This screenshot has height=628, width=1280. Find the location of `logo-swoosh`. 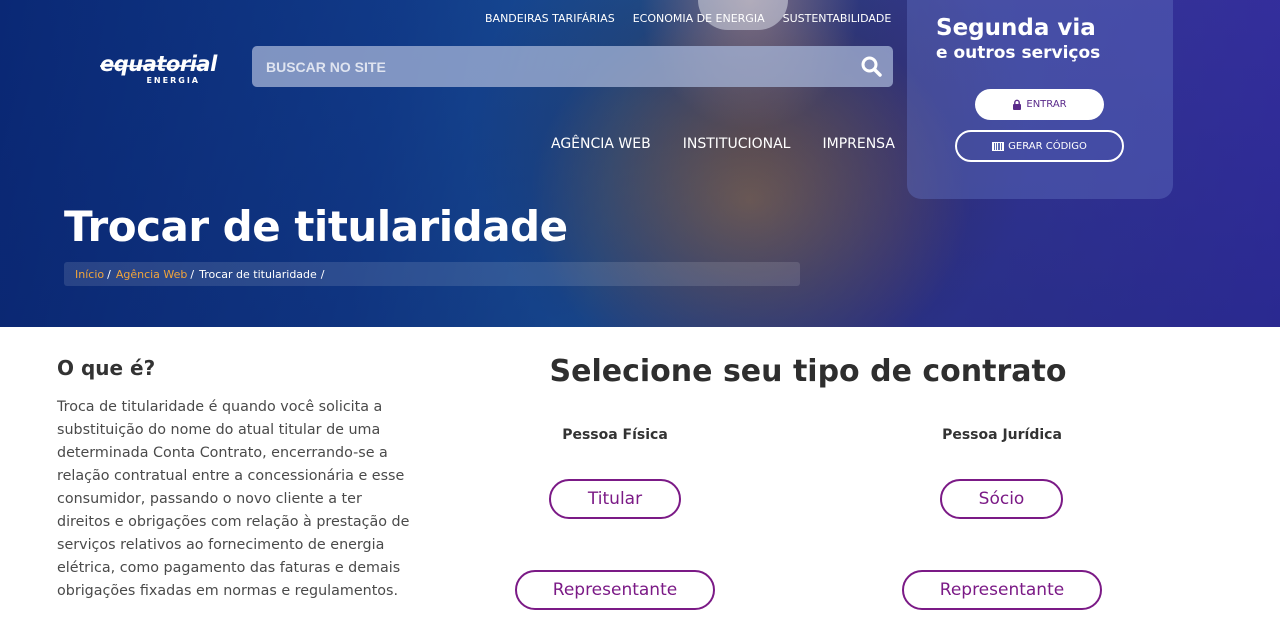

logo-swoosh is located at coordinates (154, 66).